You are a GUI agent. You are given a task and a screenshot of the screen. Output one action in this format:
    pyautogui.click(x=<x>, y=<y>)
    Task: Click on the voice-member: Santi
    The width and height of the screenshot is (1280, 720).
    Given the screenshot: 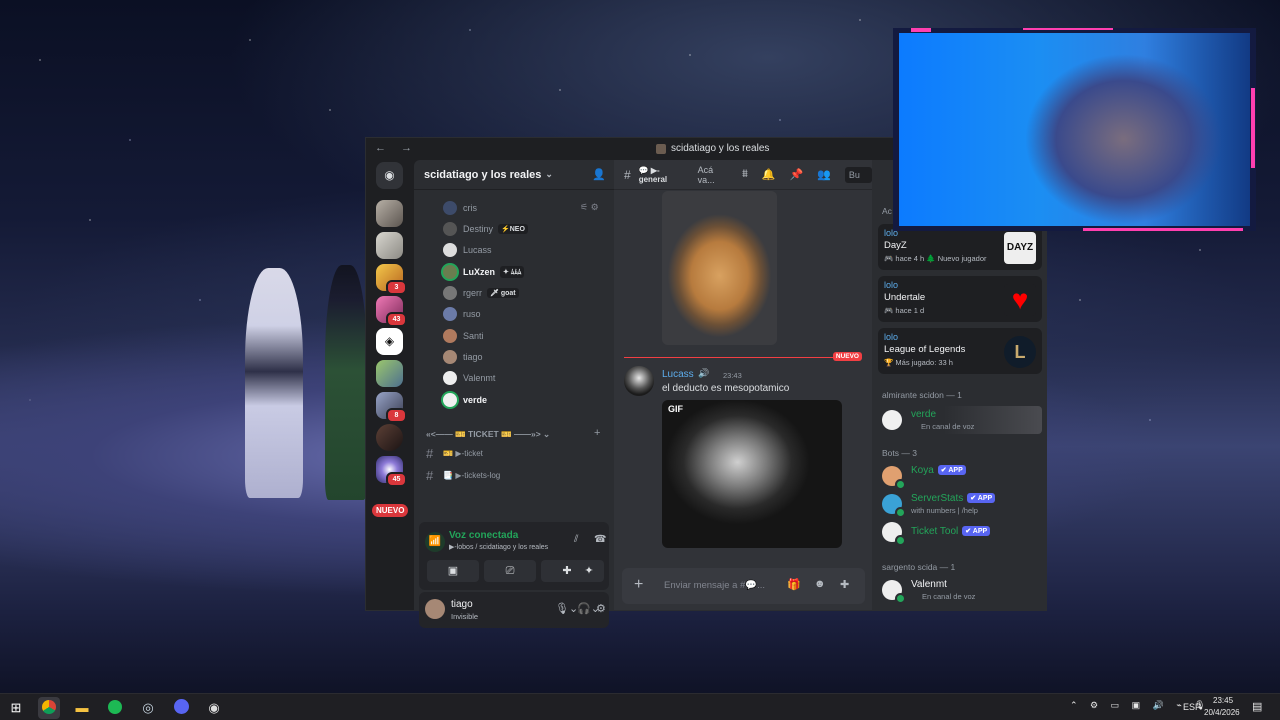 What is the action you would take?
    pyautogui.click(x=463, y=336)
    